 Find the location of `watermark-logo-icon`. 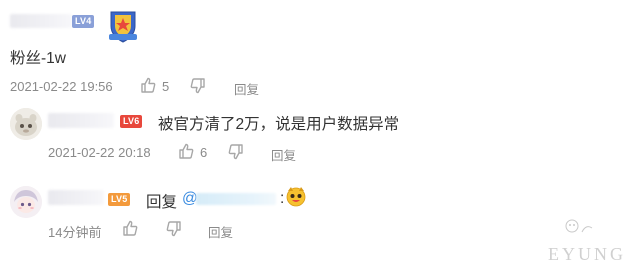

watermark-logo-icon is located at coordinates (579, 229).